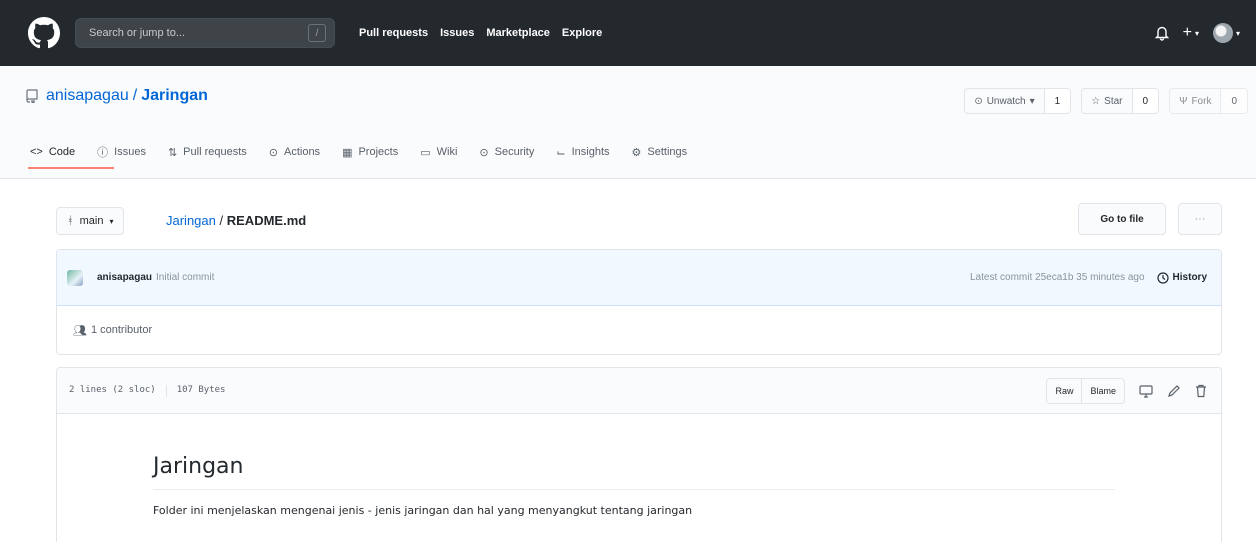  What do you see at coordinates (639, 330) in the screenshot?
I see `contributors-row: 👥︎ 1 contributor` at bounding box center [639, 330].